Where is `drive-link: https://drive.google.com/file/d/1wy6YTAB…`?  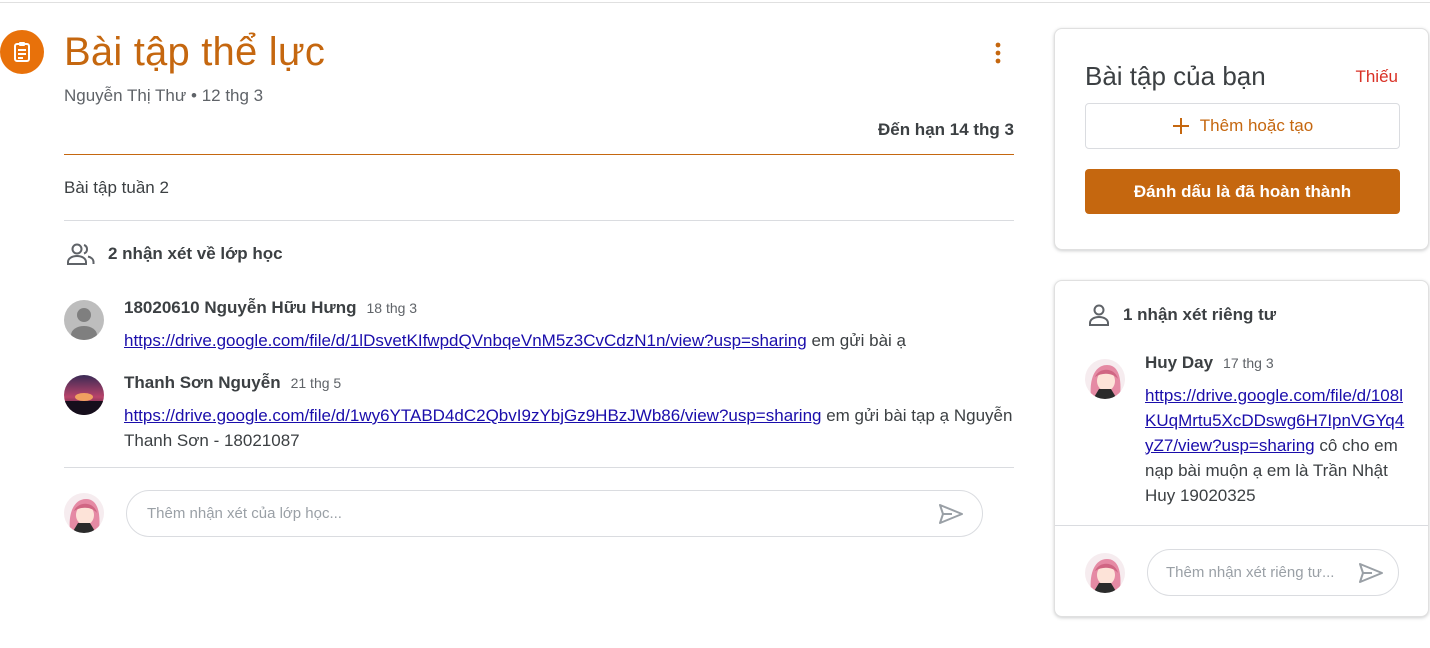
drive-link: https://drive.google.com/file/d/1wy6YTAB… is located at coordinates (473, 415).